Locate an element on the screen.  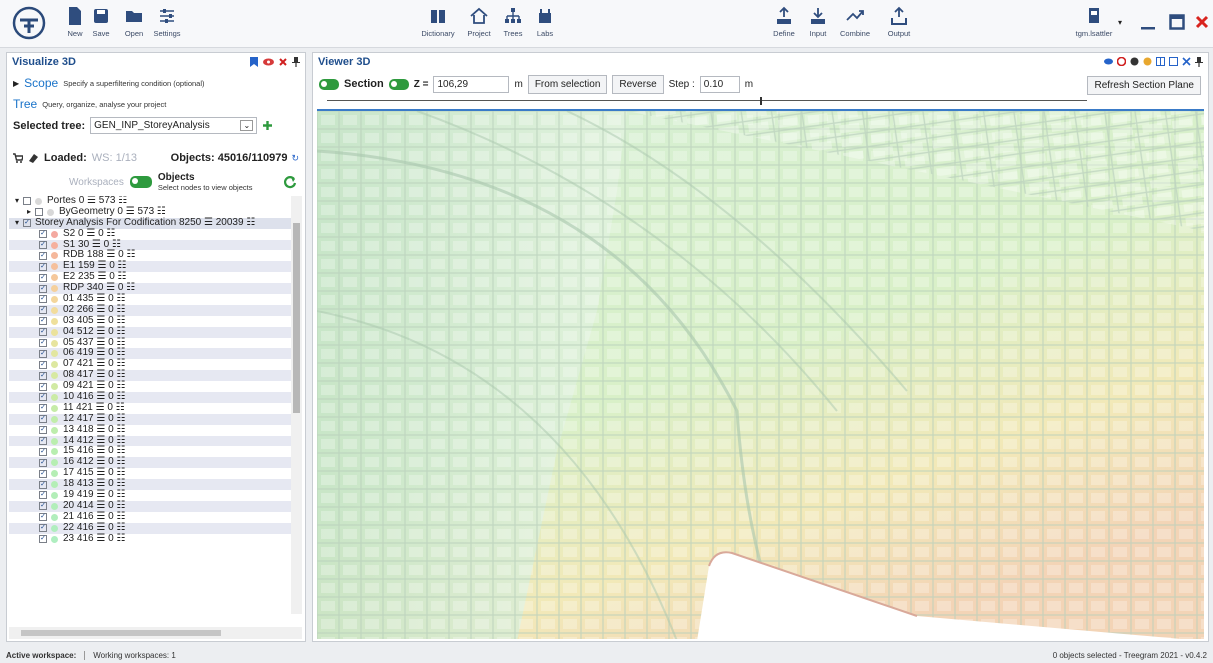
section-slider-handle is located at coordinates (761, 101).